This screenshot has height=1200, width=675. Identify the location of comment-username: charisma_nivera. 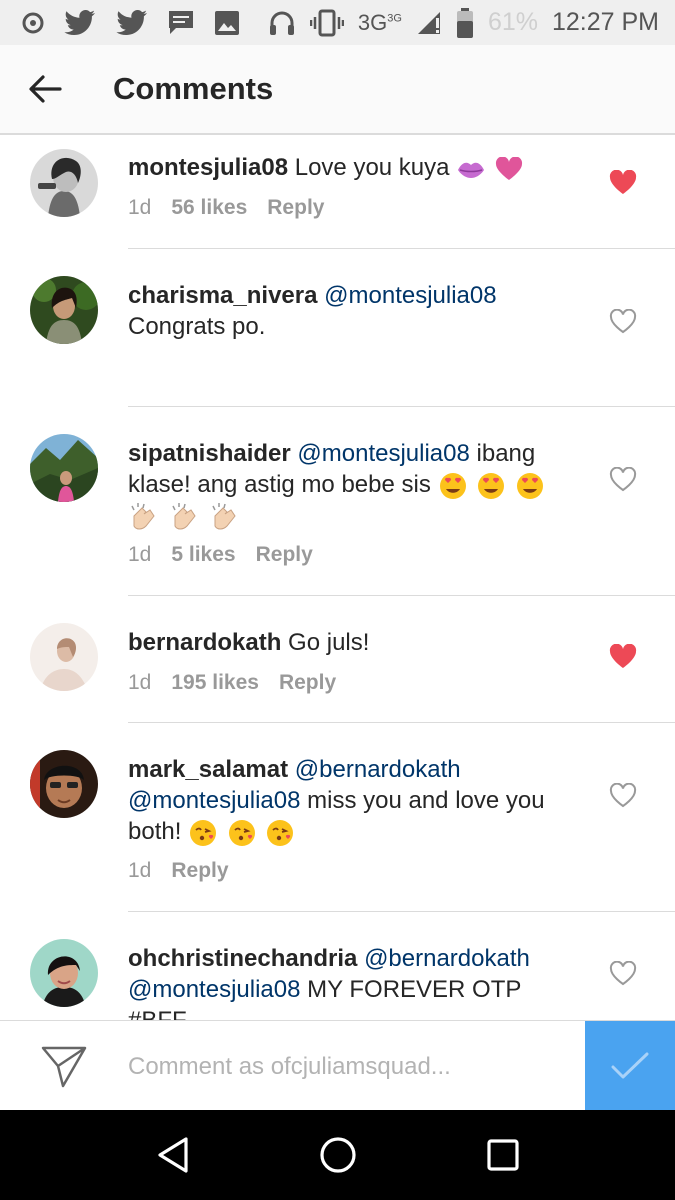
(222, 295).